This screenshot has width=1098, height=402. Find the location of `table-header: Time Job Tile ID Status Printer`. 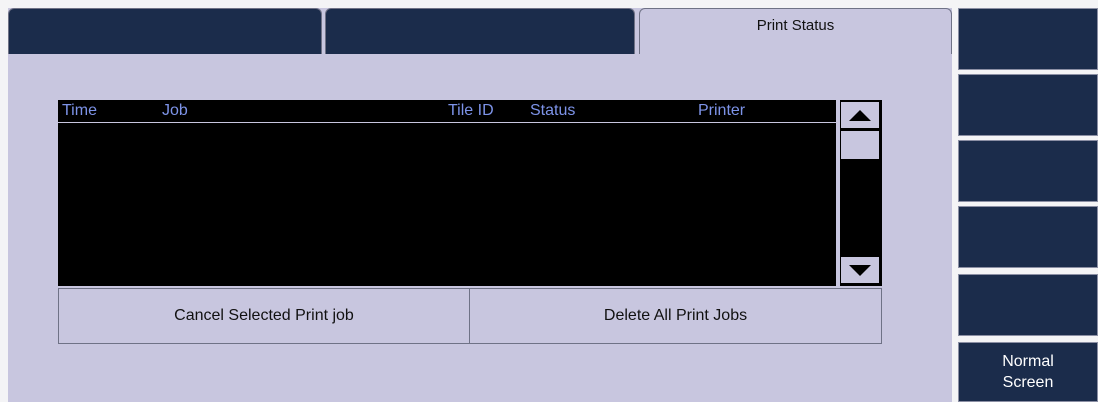

table-header: Time Job Tile ID Status Printer is located at coordinates (447, 111).